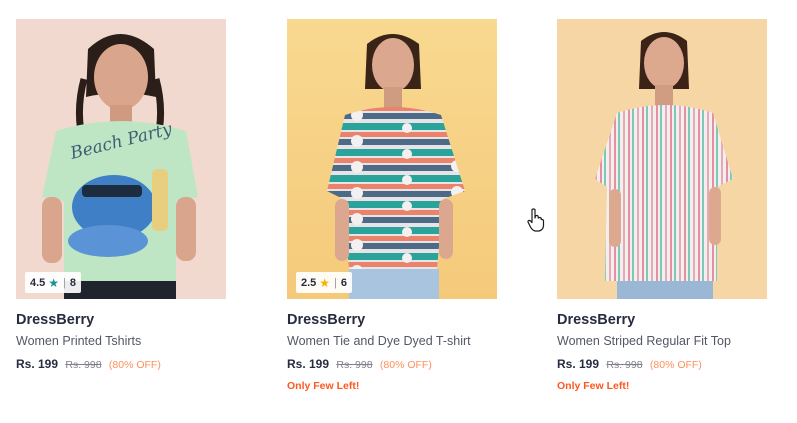 The height and width of the screenshot is (423, 797). What do you see at coordinates (73, 282) in the screenshot?
I see `rating-count: 8` at bounding box center [73, 282].